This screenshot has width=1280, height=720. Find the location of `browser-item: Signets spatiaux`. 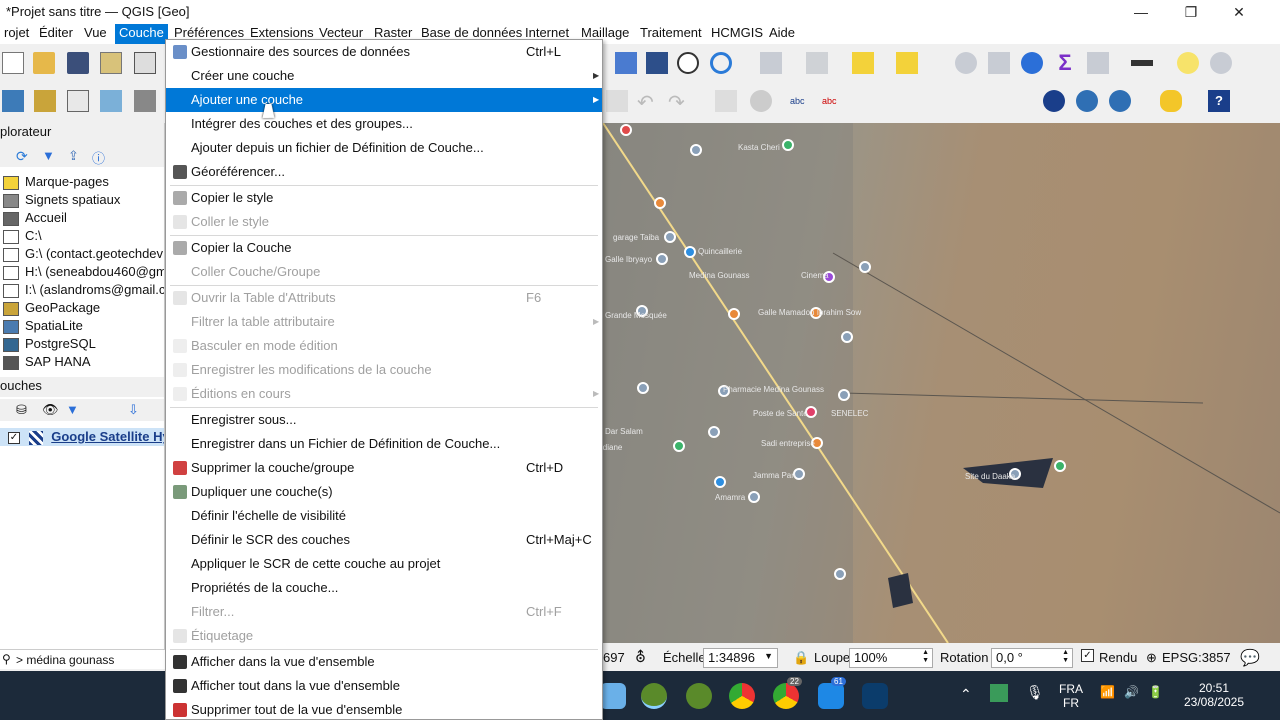

browser-item: Signets spatiaux is located at coordinates (82, 200).